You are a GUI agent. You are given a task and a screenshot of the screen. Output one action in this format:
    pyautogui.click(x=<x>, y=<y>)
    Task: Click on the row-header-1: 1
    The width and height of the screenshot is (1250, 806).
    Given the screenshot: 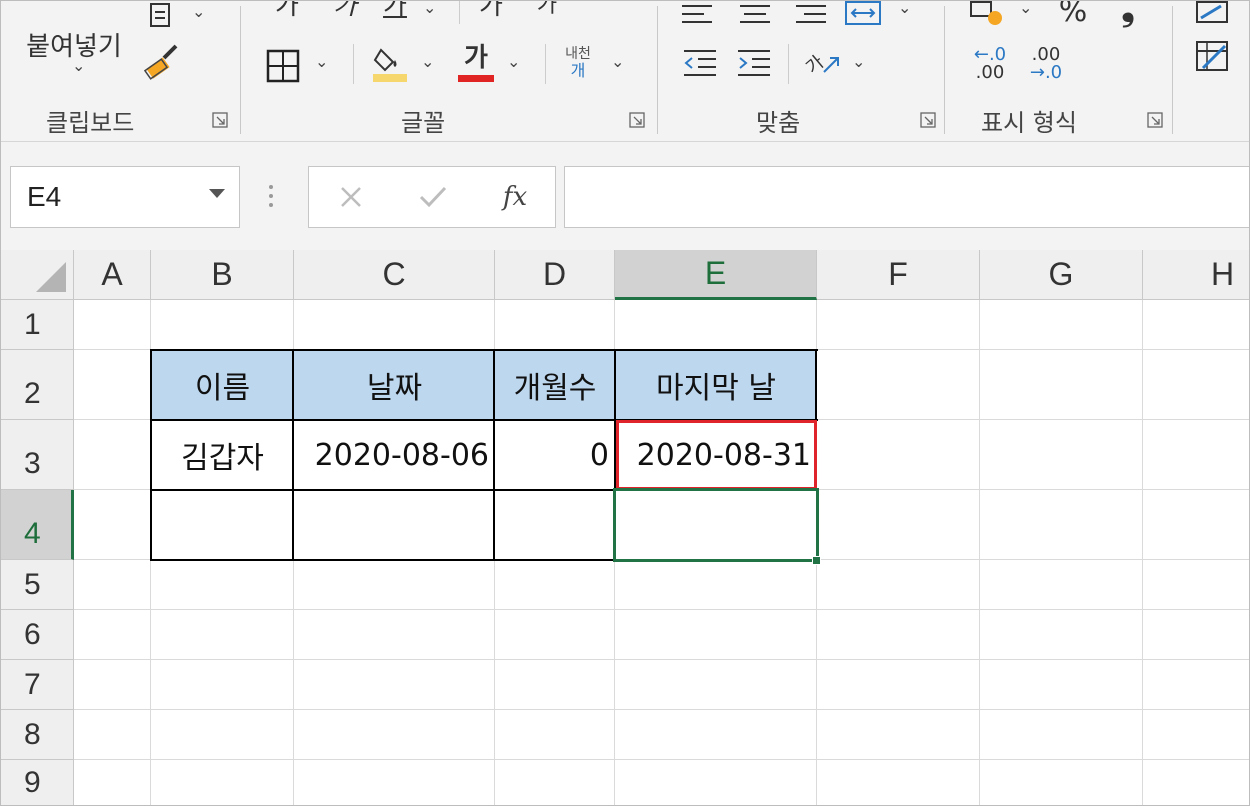 What is the action you would take?
    pyautogui.click(x=37, y=325)
    